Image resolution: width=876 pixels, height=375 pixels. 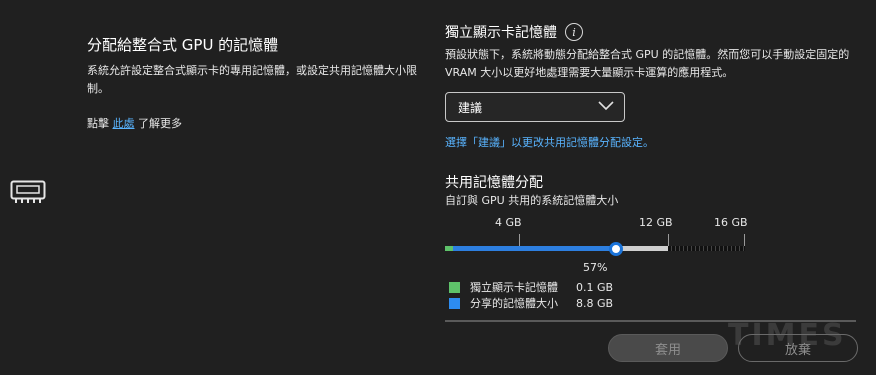 What do you see at coordinates (252, 79) in the screenshot?
I see `section-description: 系統允許設定整合式顯示卡的專用記憶體，或設定共用記憶體大小限制。` at bounding box center [252, 79].